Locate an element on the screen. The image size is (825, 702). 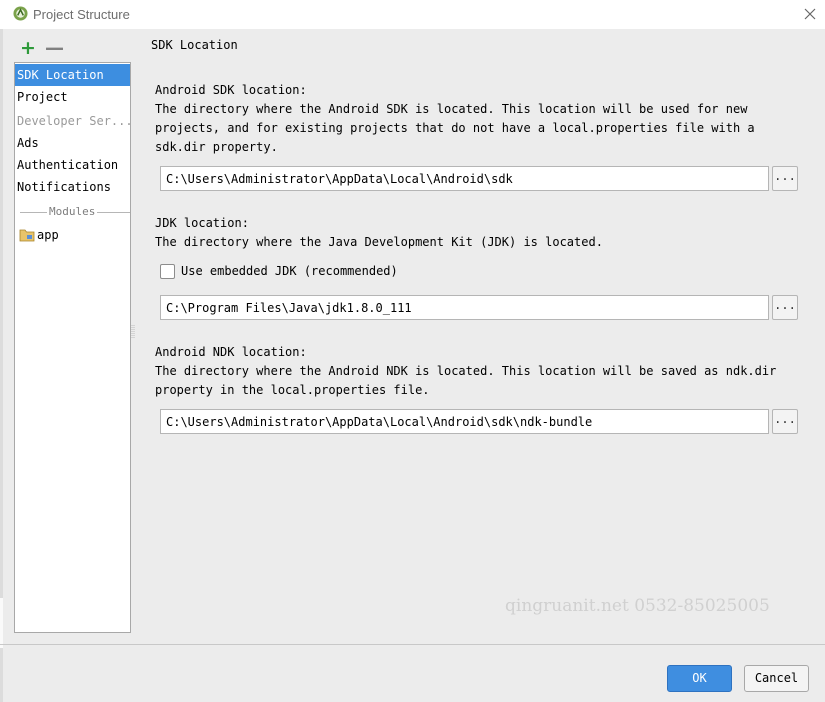
splitter-handle is located at coordinates (133, 332).